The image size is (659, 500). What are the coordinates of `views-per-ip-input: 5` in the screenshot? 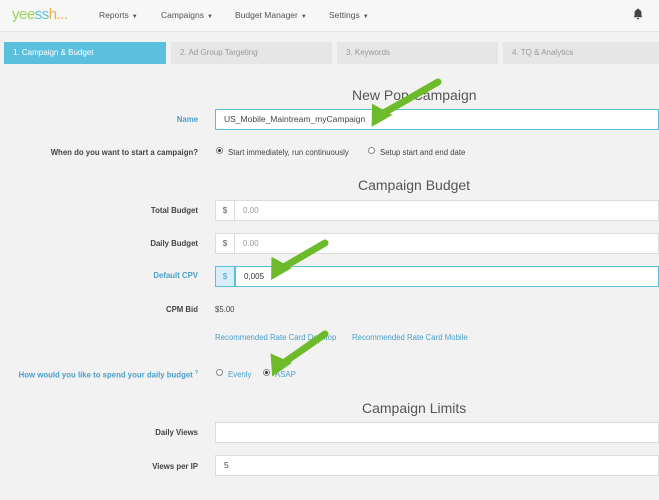 It's located at (437, 465).